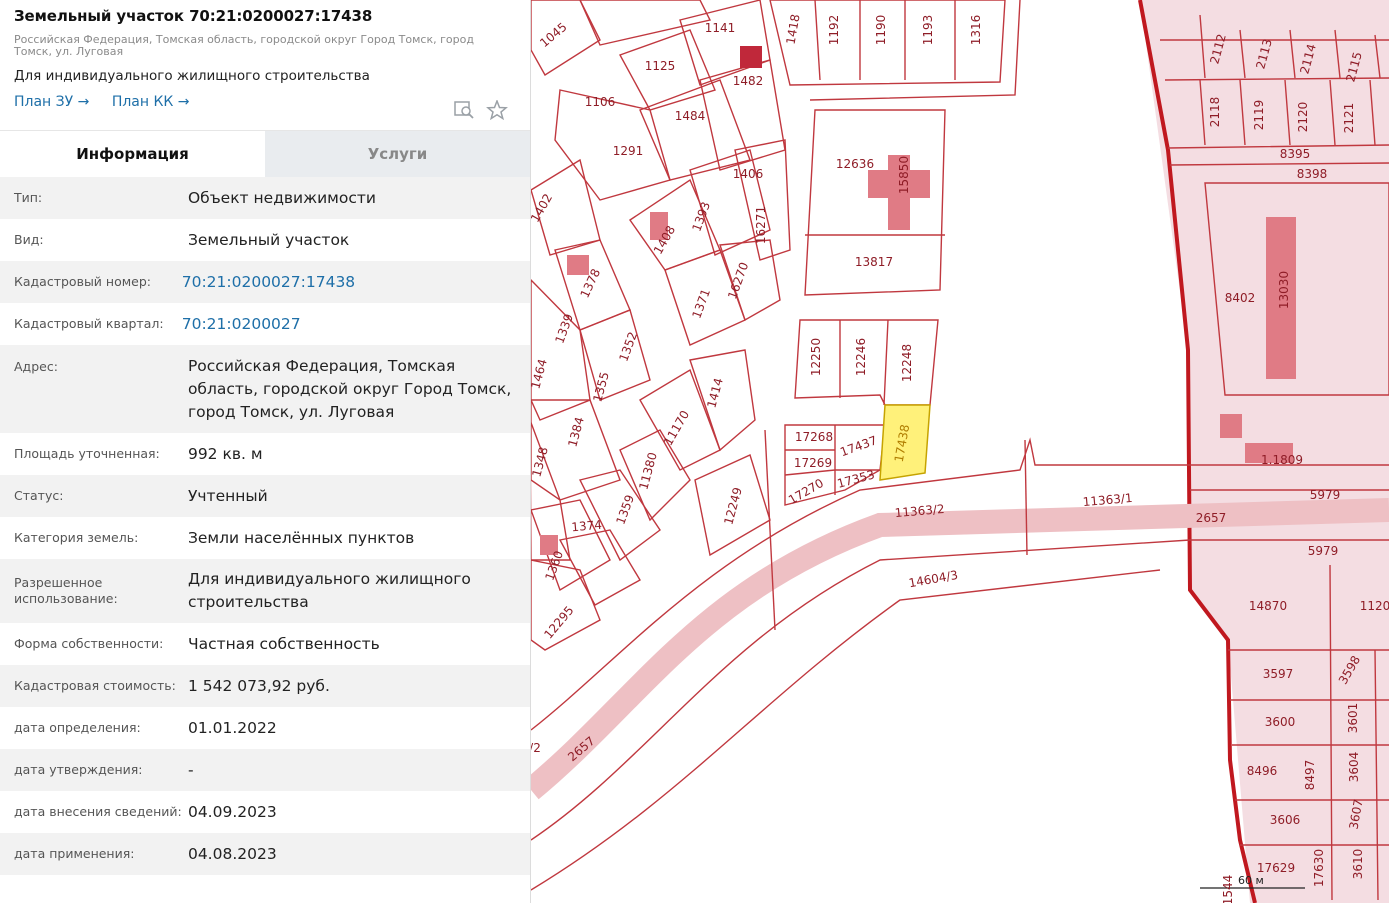 This screenshot has height=903, width=1389. I want to click on tab-bar: Информация Услуги, so click(265, 153).